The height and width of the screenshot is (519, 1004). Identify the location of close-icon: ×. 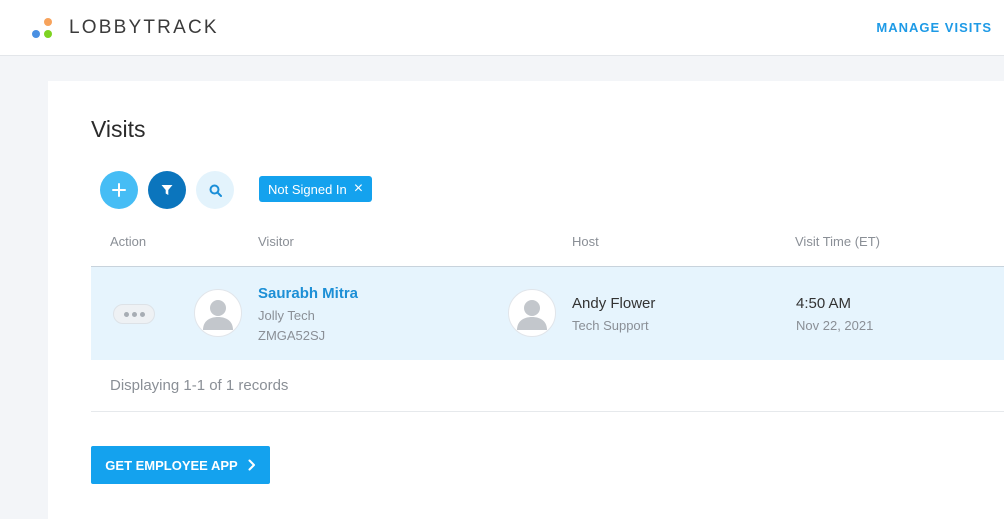
(358, 189).